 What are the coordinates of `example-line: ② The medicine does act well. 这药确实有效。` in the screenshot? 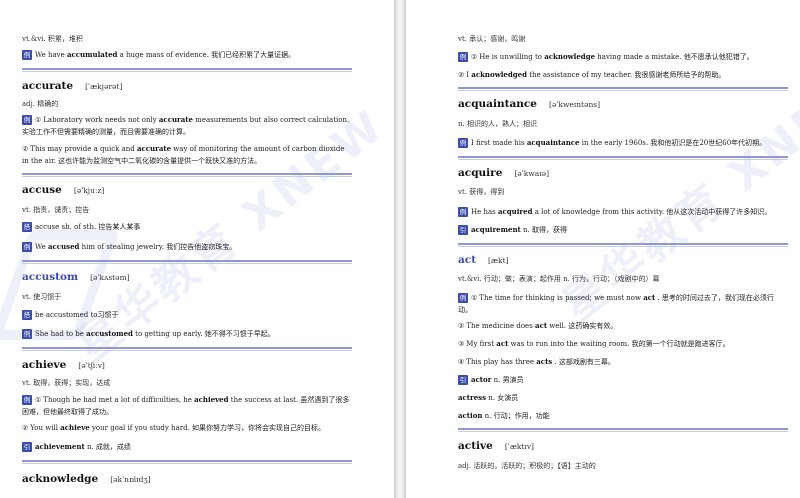 It's located at (538, 325).